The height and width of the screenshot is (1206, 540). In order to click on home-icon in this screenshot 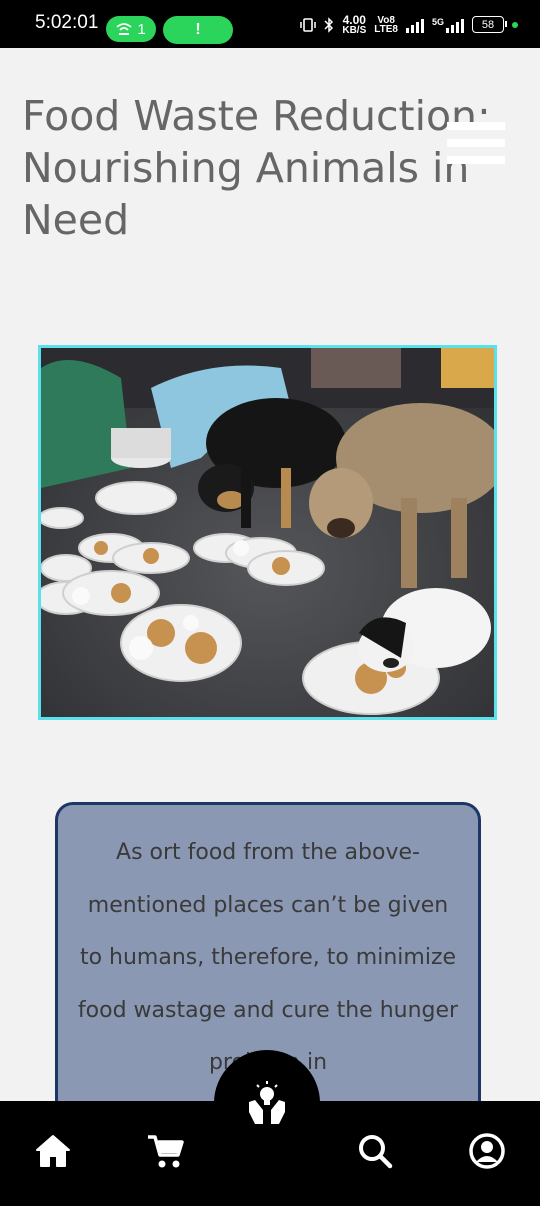, I will do `click(53, 1151)`.